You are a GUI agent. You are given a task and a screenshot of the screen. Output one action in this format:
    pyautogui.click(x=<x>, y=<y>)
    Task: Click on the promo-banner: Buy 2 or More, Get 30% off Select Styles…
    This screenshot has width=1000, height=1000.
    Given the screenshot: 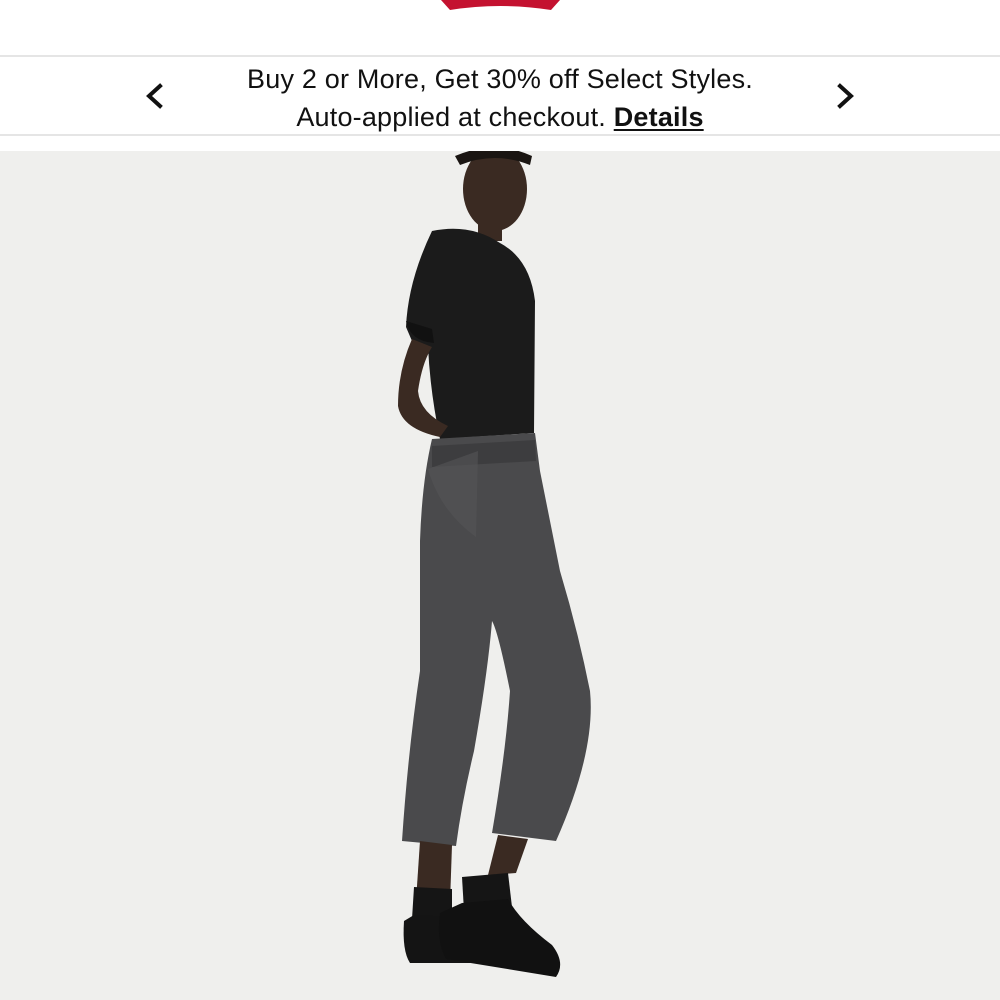 What is the action you would take?
    pyautogui.click(x=500, y=96)
    